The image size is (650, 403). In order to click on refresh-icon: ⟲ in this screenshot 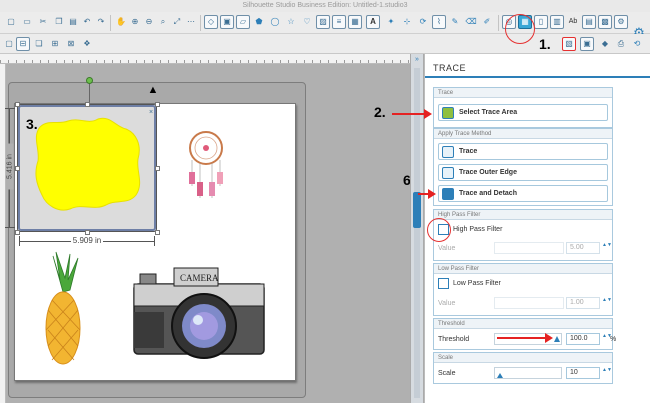, I will do `click(637, 44)`.